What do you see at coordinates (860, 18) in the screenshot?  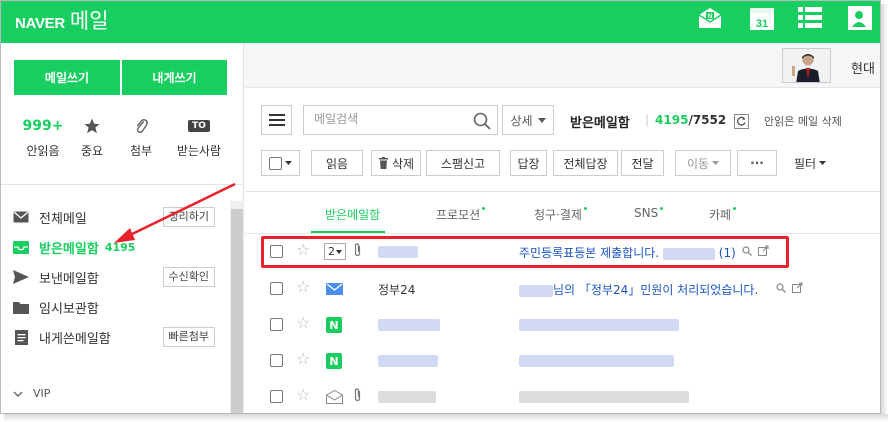 I see `contacts-icon` at bounding box center [860, 18].